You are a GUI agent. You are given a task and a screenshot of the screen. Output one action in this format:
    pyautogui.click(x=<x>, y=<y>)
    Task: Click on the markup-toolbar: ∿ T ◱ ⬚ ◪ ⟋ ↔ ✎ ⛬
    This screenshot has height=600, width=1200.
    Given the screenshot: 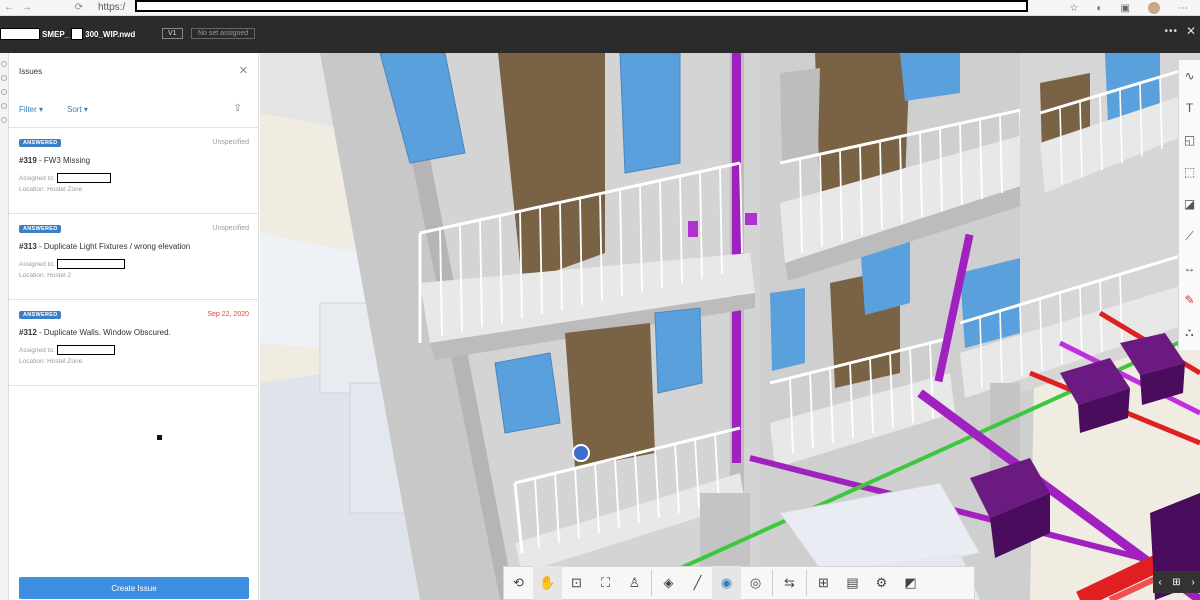 What is the action you would take?
    pyautogui.click(x=1189, y=205)
    